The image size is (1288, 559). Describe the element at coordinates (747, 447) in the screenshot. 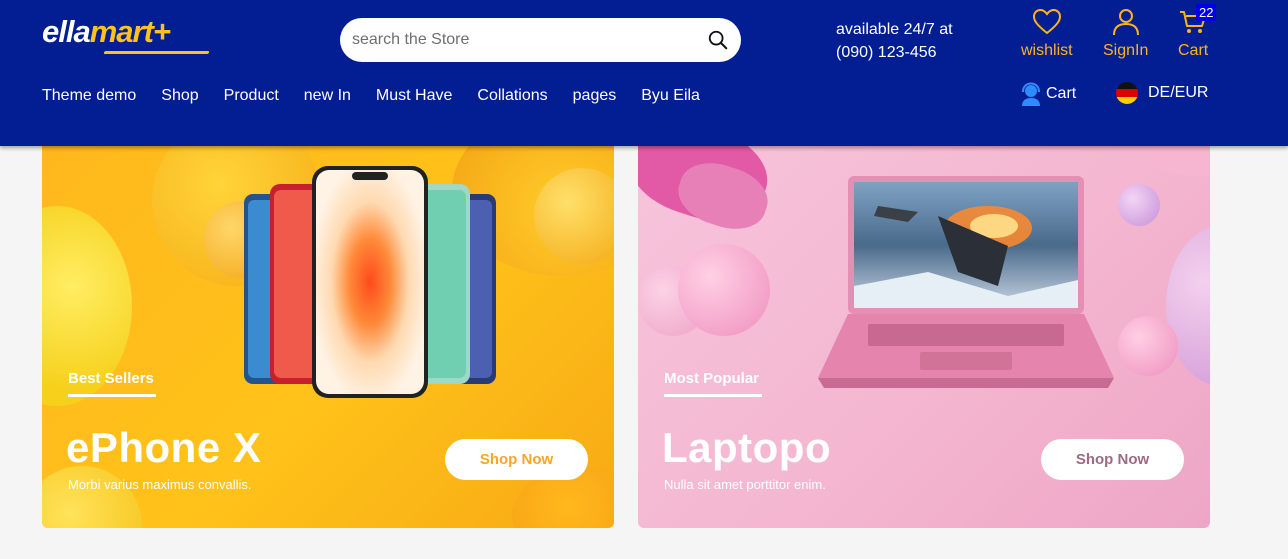

I see `banner-title: Laptopo` at that location.